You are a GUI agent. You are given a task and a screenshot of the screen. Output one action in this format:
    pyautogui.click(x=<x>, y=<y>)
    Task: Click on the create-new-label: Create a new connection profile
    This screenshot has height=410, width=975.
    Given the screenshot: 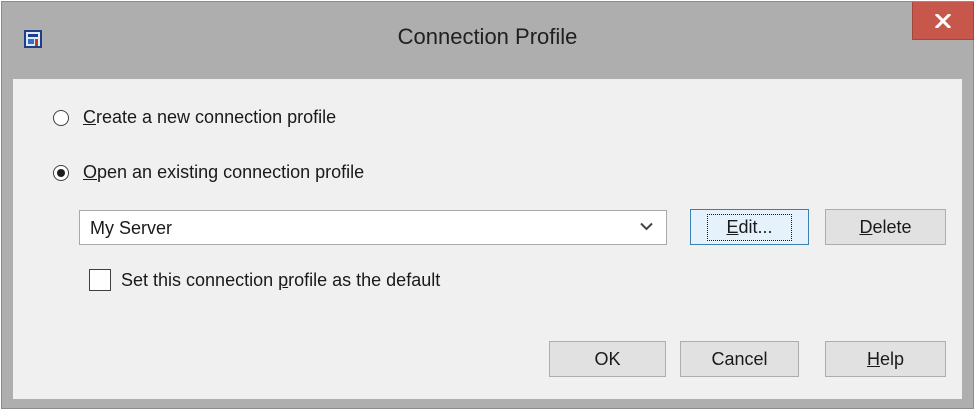 What is the action you would take?
    pyautogui.click(x=209, y=117)
    